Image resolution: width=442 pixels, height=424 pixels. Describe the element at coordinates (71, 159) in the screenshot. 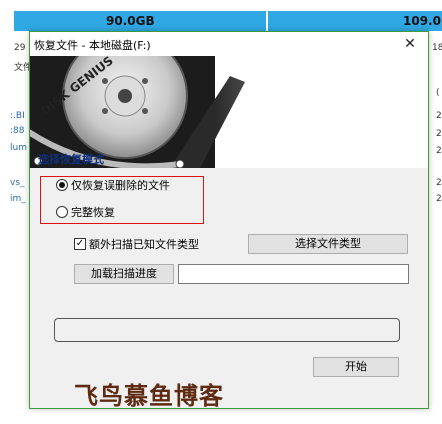

I see `recovery-mode-heading: 选择恢复模式` at that location.